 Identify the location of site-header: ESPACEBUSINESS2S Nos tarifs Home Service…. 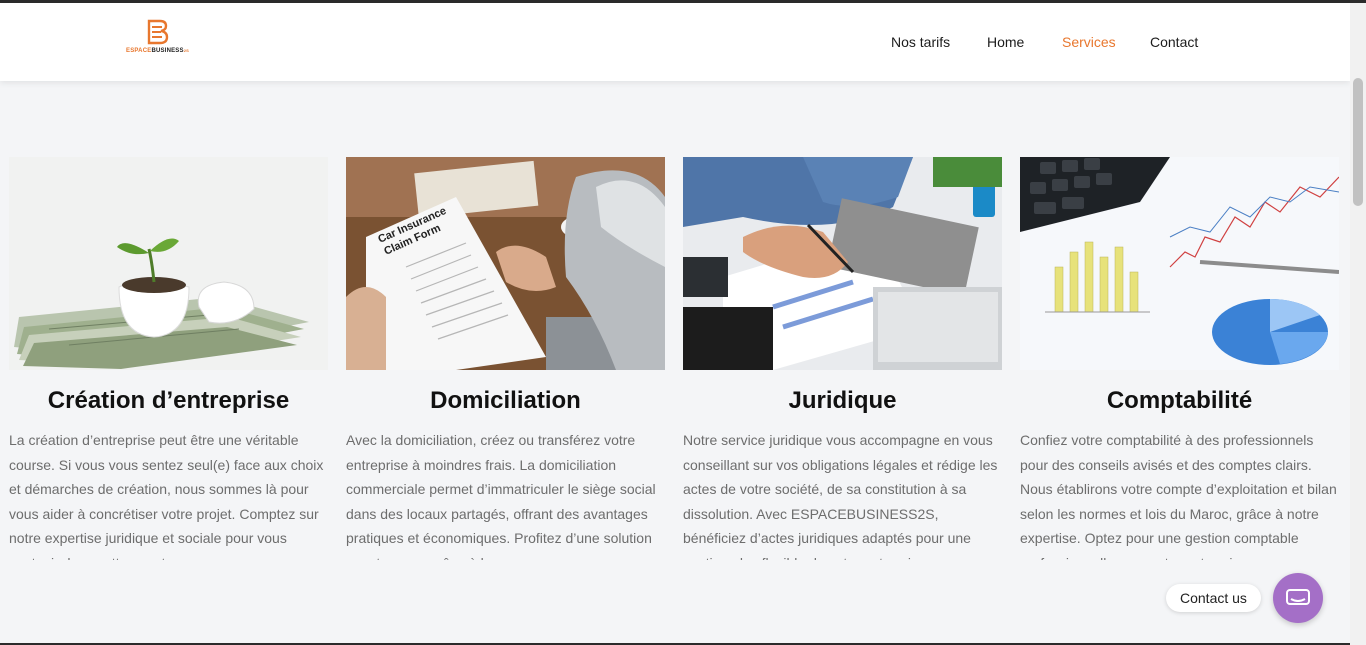
(675, 42).